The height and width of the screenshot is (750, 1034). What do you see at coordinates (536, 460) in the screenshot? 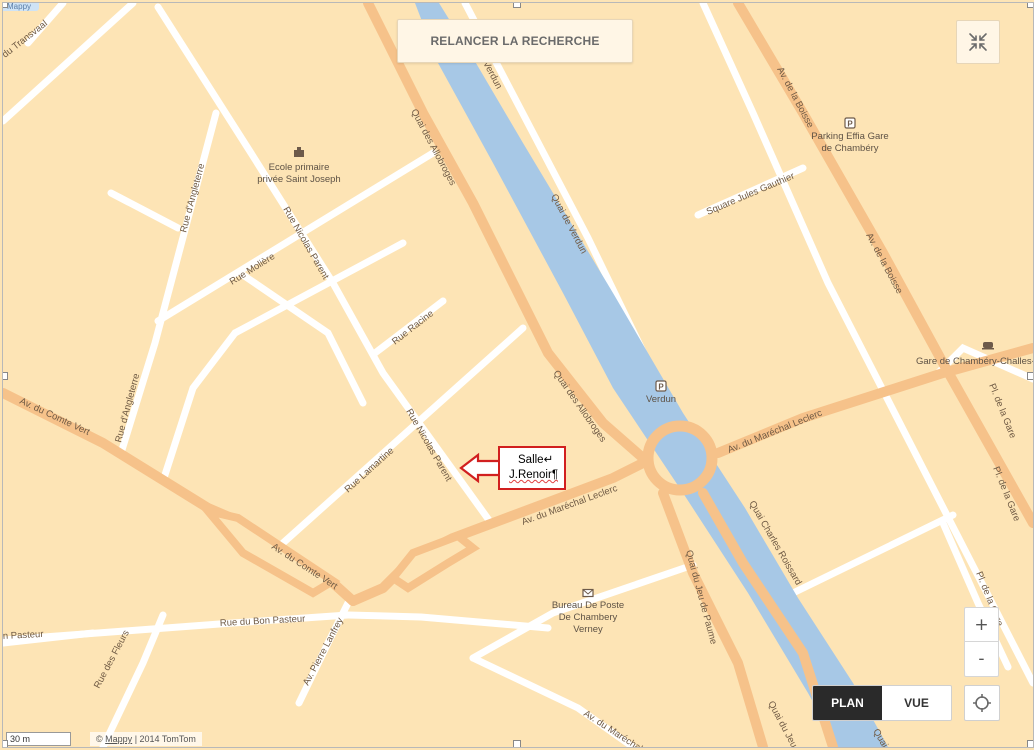
I see `callout-line1: Salle↵` at bounding box center [536, 460].